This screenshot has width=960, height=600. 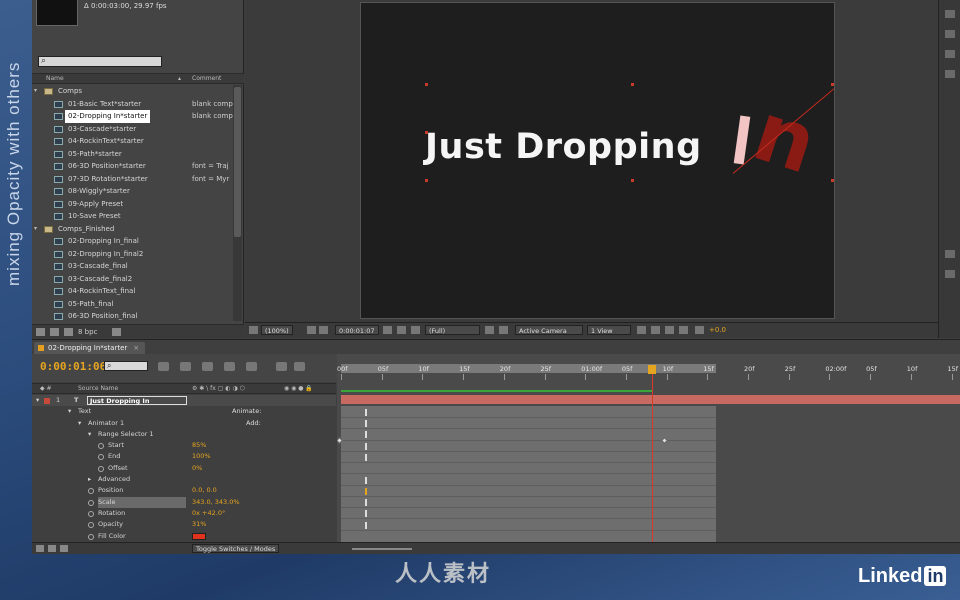 I want to click on project-comp-item: 06-3D Position*starter font = Traj, so click(x=132, y=166).